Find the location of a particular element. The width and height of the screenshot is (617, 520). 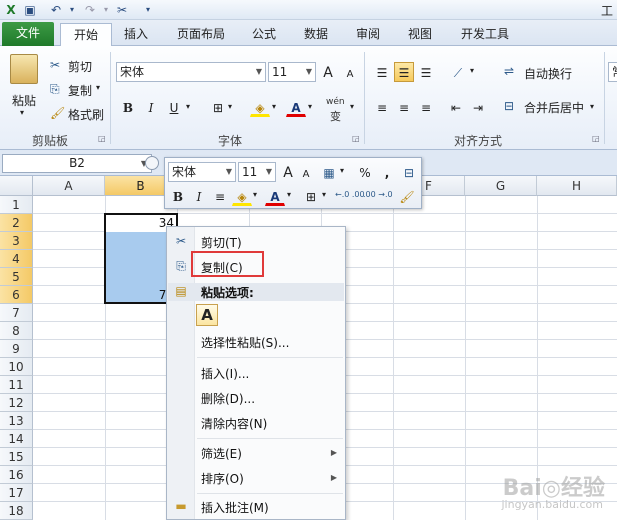

font-launcher-icon: ◲ is located at coordinates (356, 138).